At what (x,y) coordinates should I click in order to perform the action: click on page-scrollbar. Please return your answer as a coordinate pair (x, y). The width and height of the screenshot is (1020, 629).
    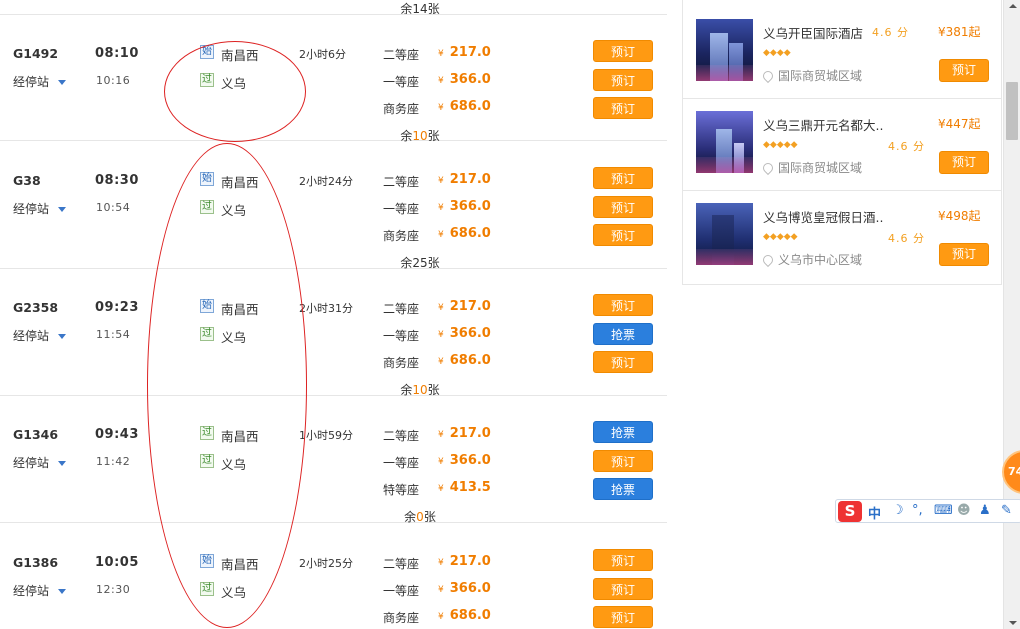
    Looking at the image, I should click on (1011, 314).